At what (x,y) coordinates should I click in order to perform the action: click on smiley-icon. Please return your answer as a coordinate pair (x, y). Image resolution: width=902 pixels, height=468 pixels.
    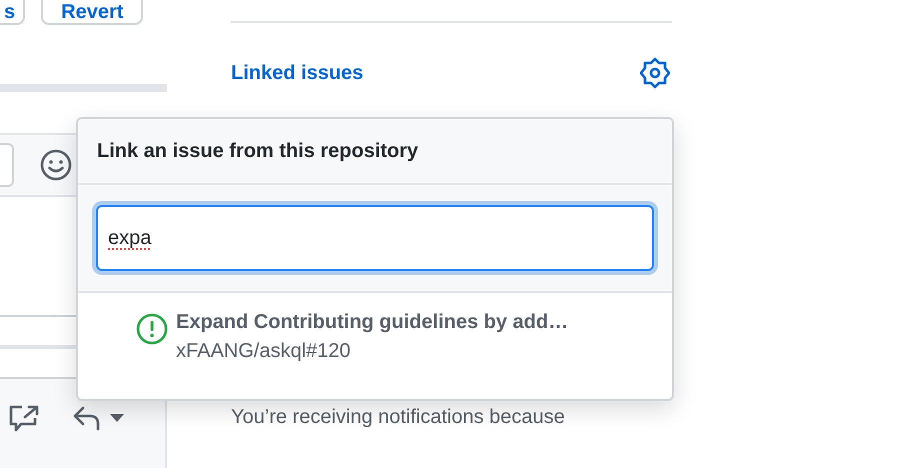
    Looking at the image, I should click on (56, 165).